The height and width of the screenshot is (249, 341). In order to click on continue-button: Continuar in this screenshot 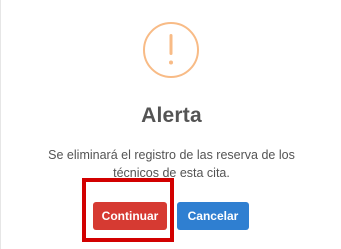, I will do `click(130, 216)`.